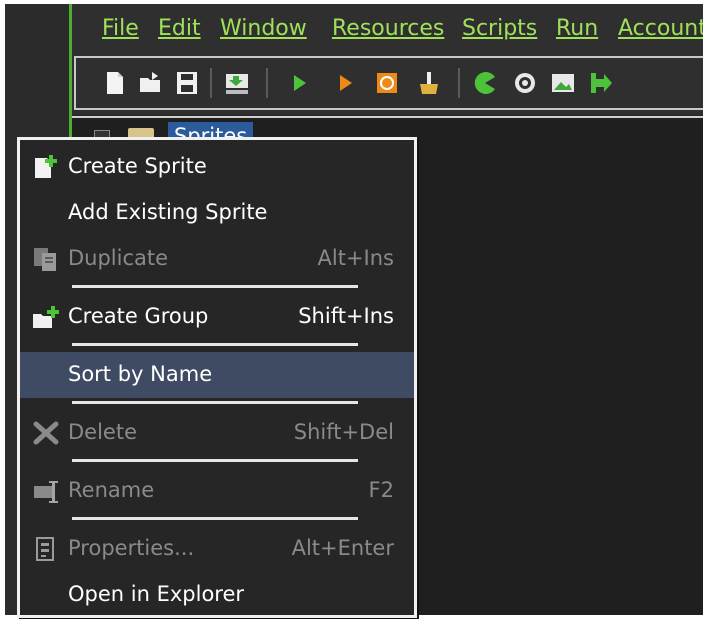  What do you see at coordinates (168, 212) in the screenshot?
I see `menu-item-label: Add Existing Sprite` at bounding box center [168, 212].